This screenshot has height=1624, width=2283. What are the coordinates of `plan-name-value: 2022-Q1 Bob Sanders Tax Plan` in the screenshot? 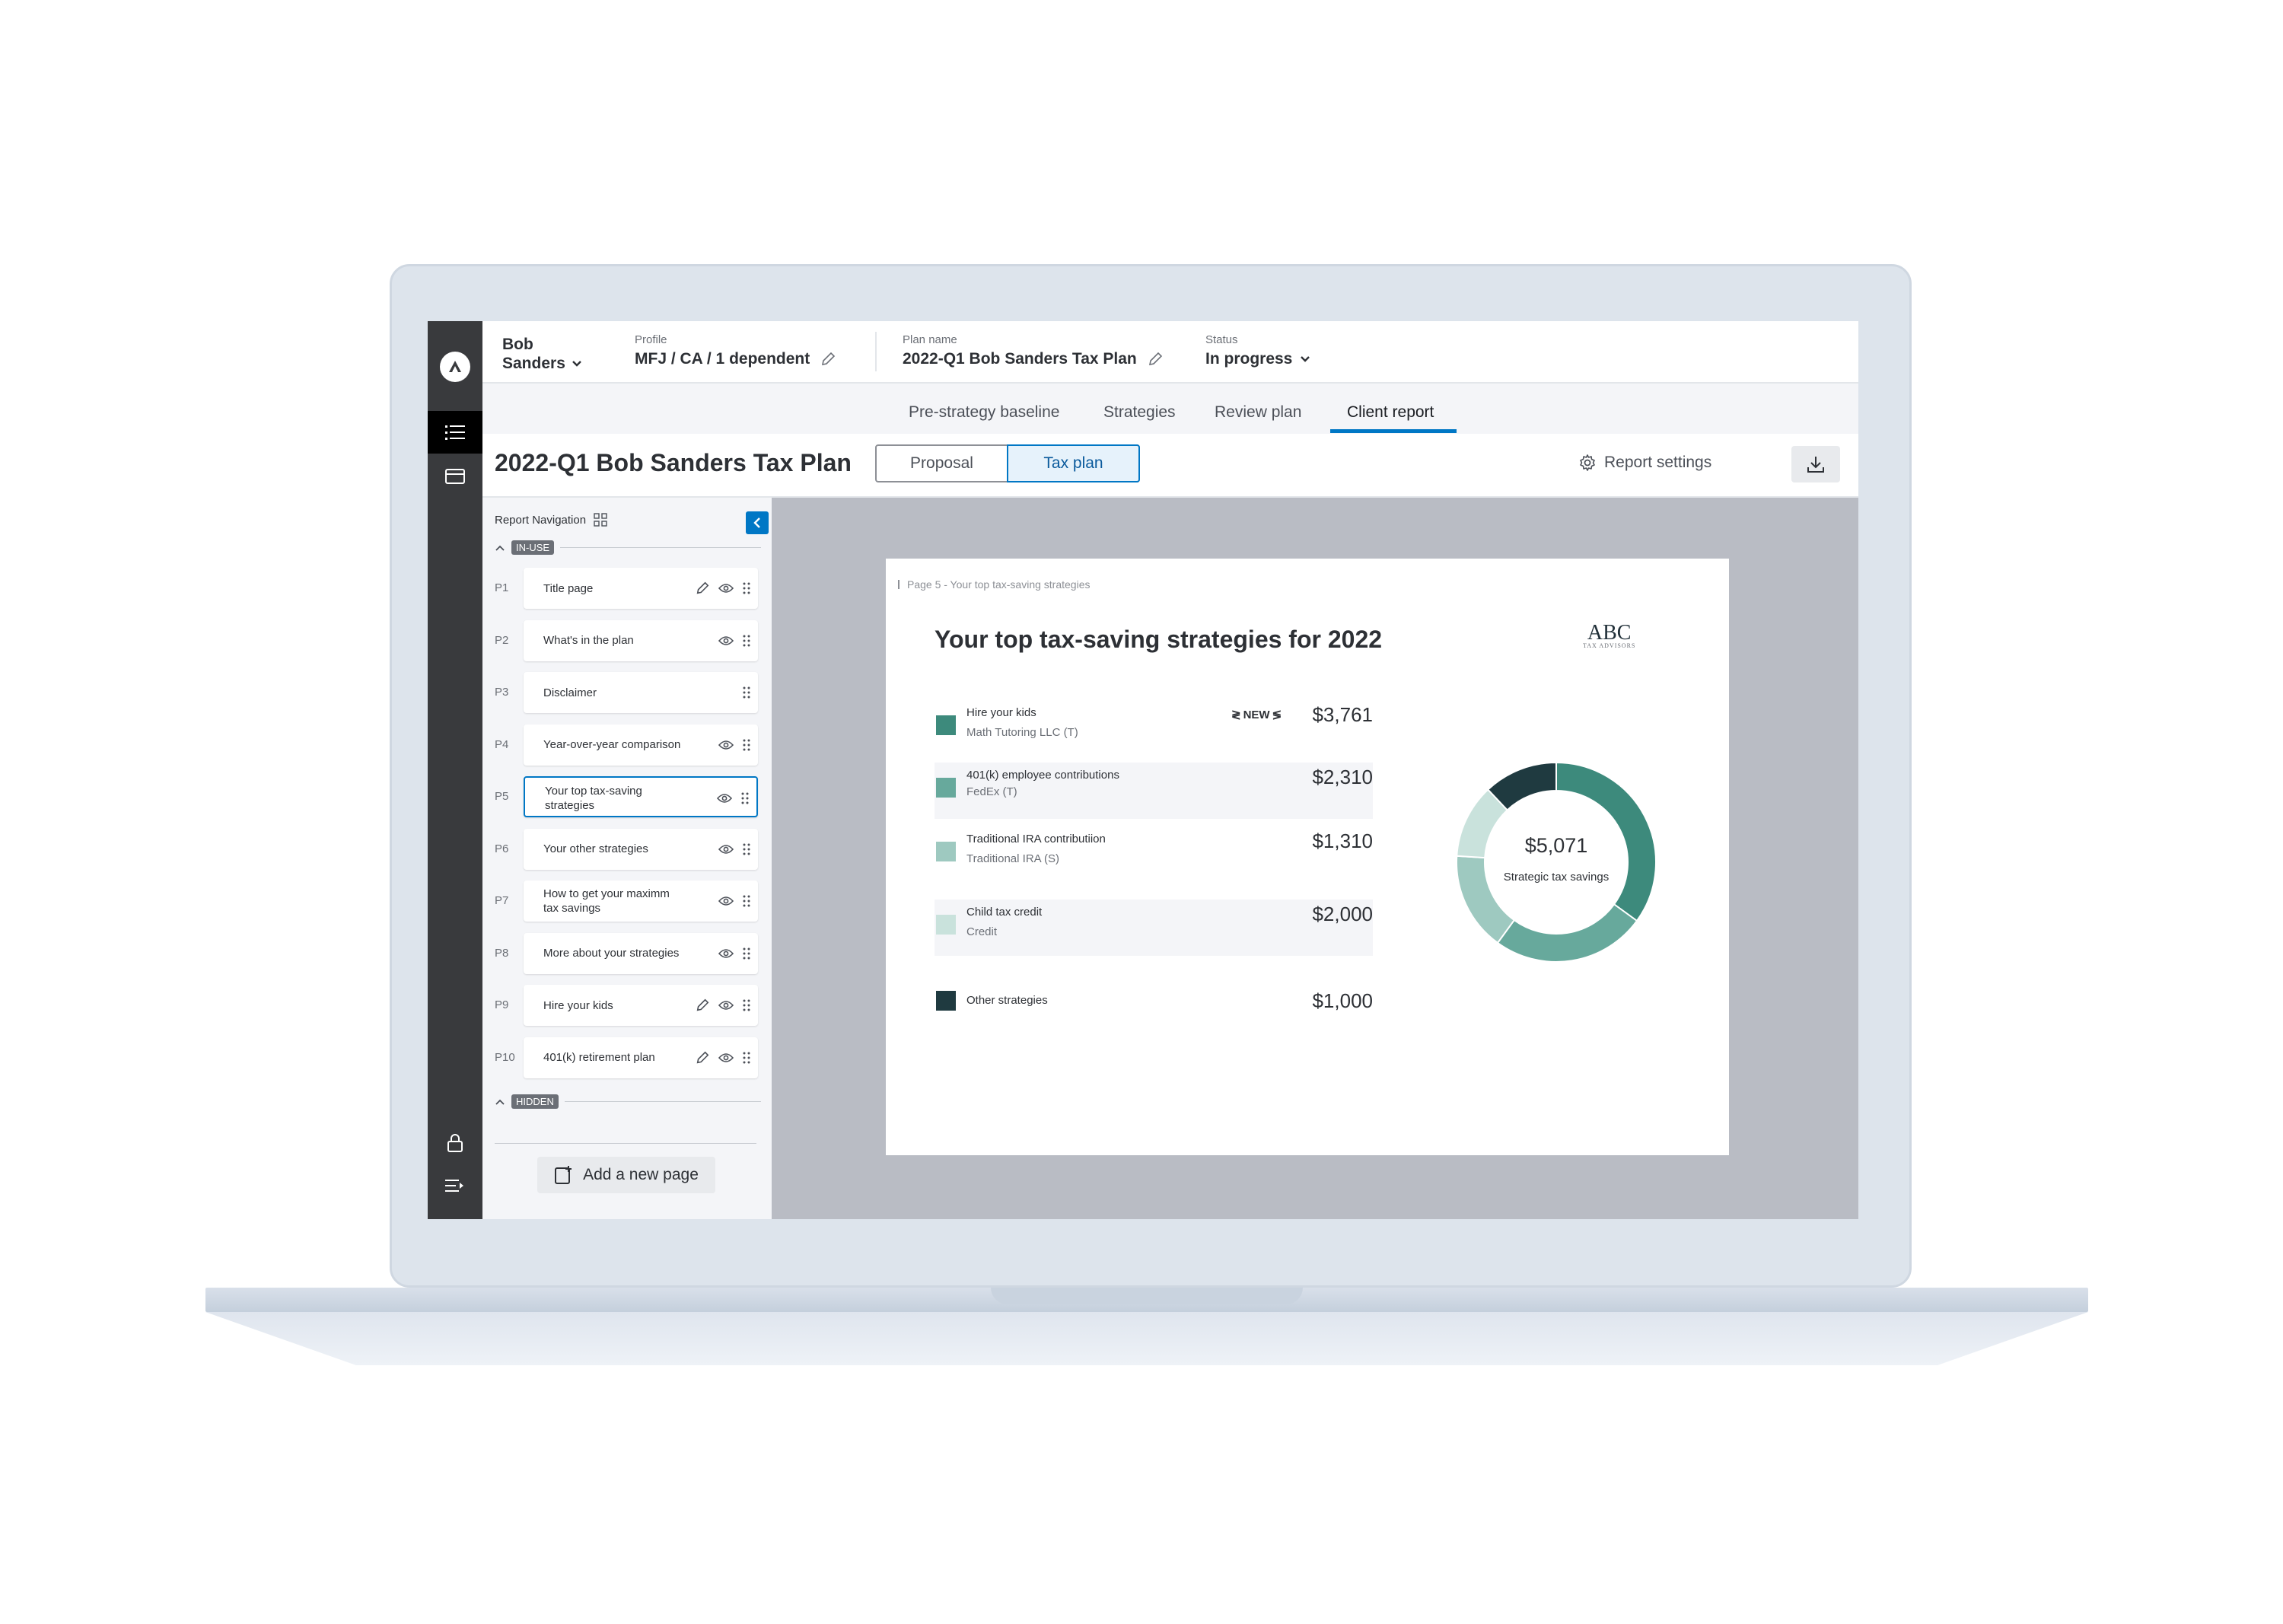 It's located at (1020, 359).